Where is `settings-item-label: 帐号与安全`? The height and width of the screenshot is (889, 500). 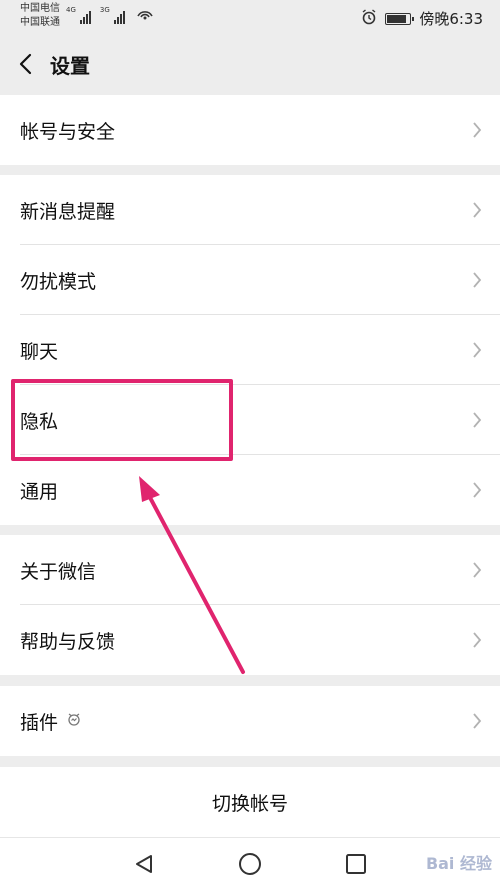
settings-item-label: 帐号与安全 is located at coordinates (68, 131).